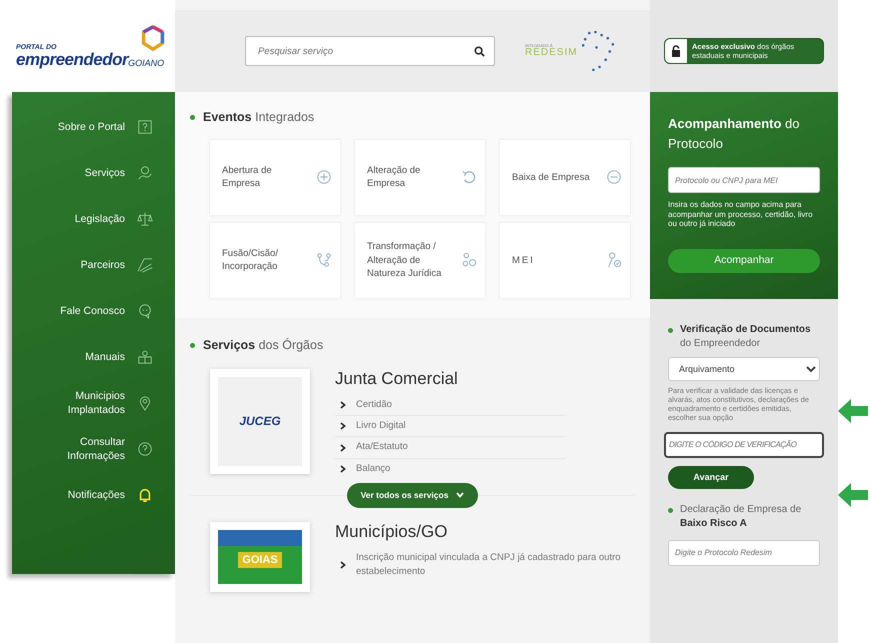 The width and height of the screenshot is (871, 643). Describe the element at coordinates (324, 177) in the screenshot. I see `plus-icon` at that location.